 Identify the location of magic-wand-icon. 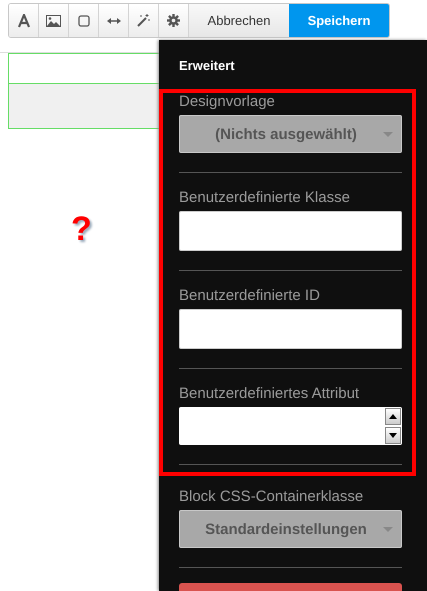
(143, 20).